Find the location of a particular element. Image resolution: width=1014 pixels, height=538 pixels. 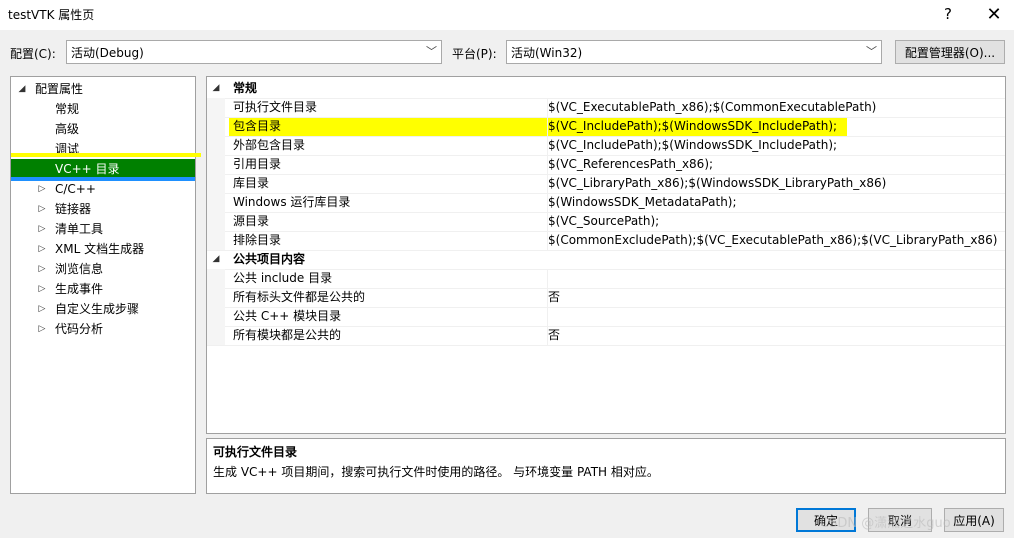

property-value: $(WindowsSDK_MetadataPath); is located at coordinates (642, 202).